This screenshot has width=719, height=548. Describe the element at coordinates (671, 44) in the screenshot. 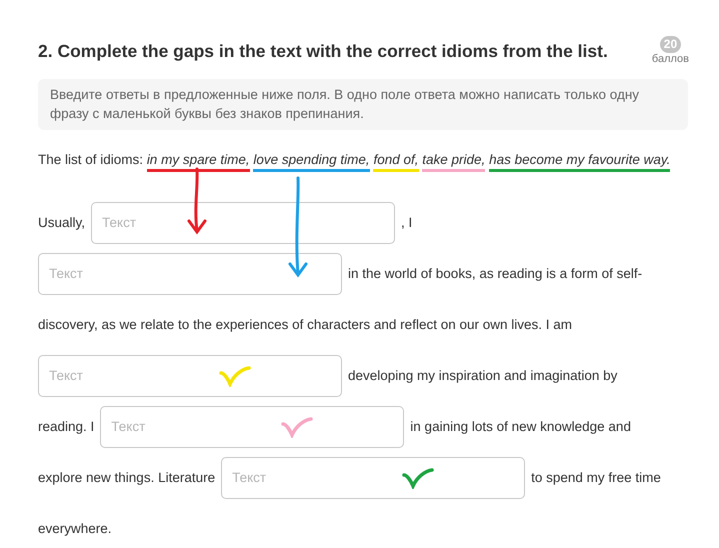

I see `points-badge: 20` at that location.